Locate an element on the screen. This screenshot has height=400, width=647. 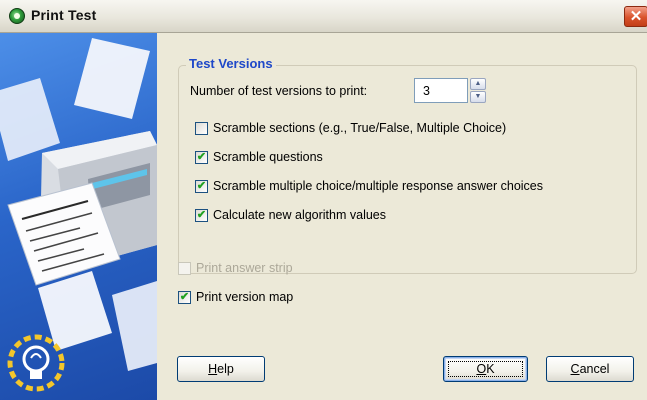
checkbox-scramble-questions: ✔ is located at coordinates (201, 157).